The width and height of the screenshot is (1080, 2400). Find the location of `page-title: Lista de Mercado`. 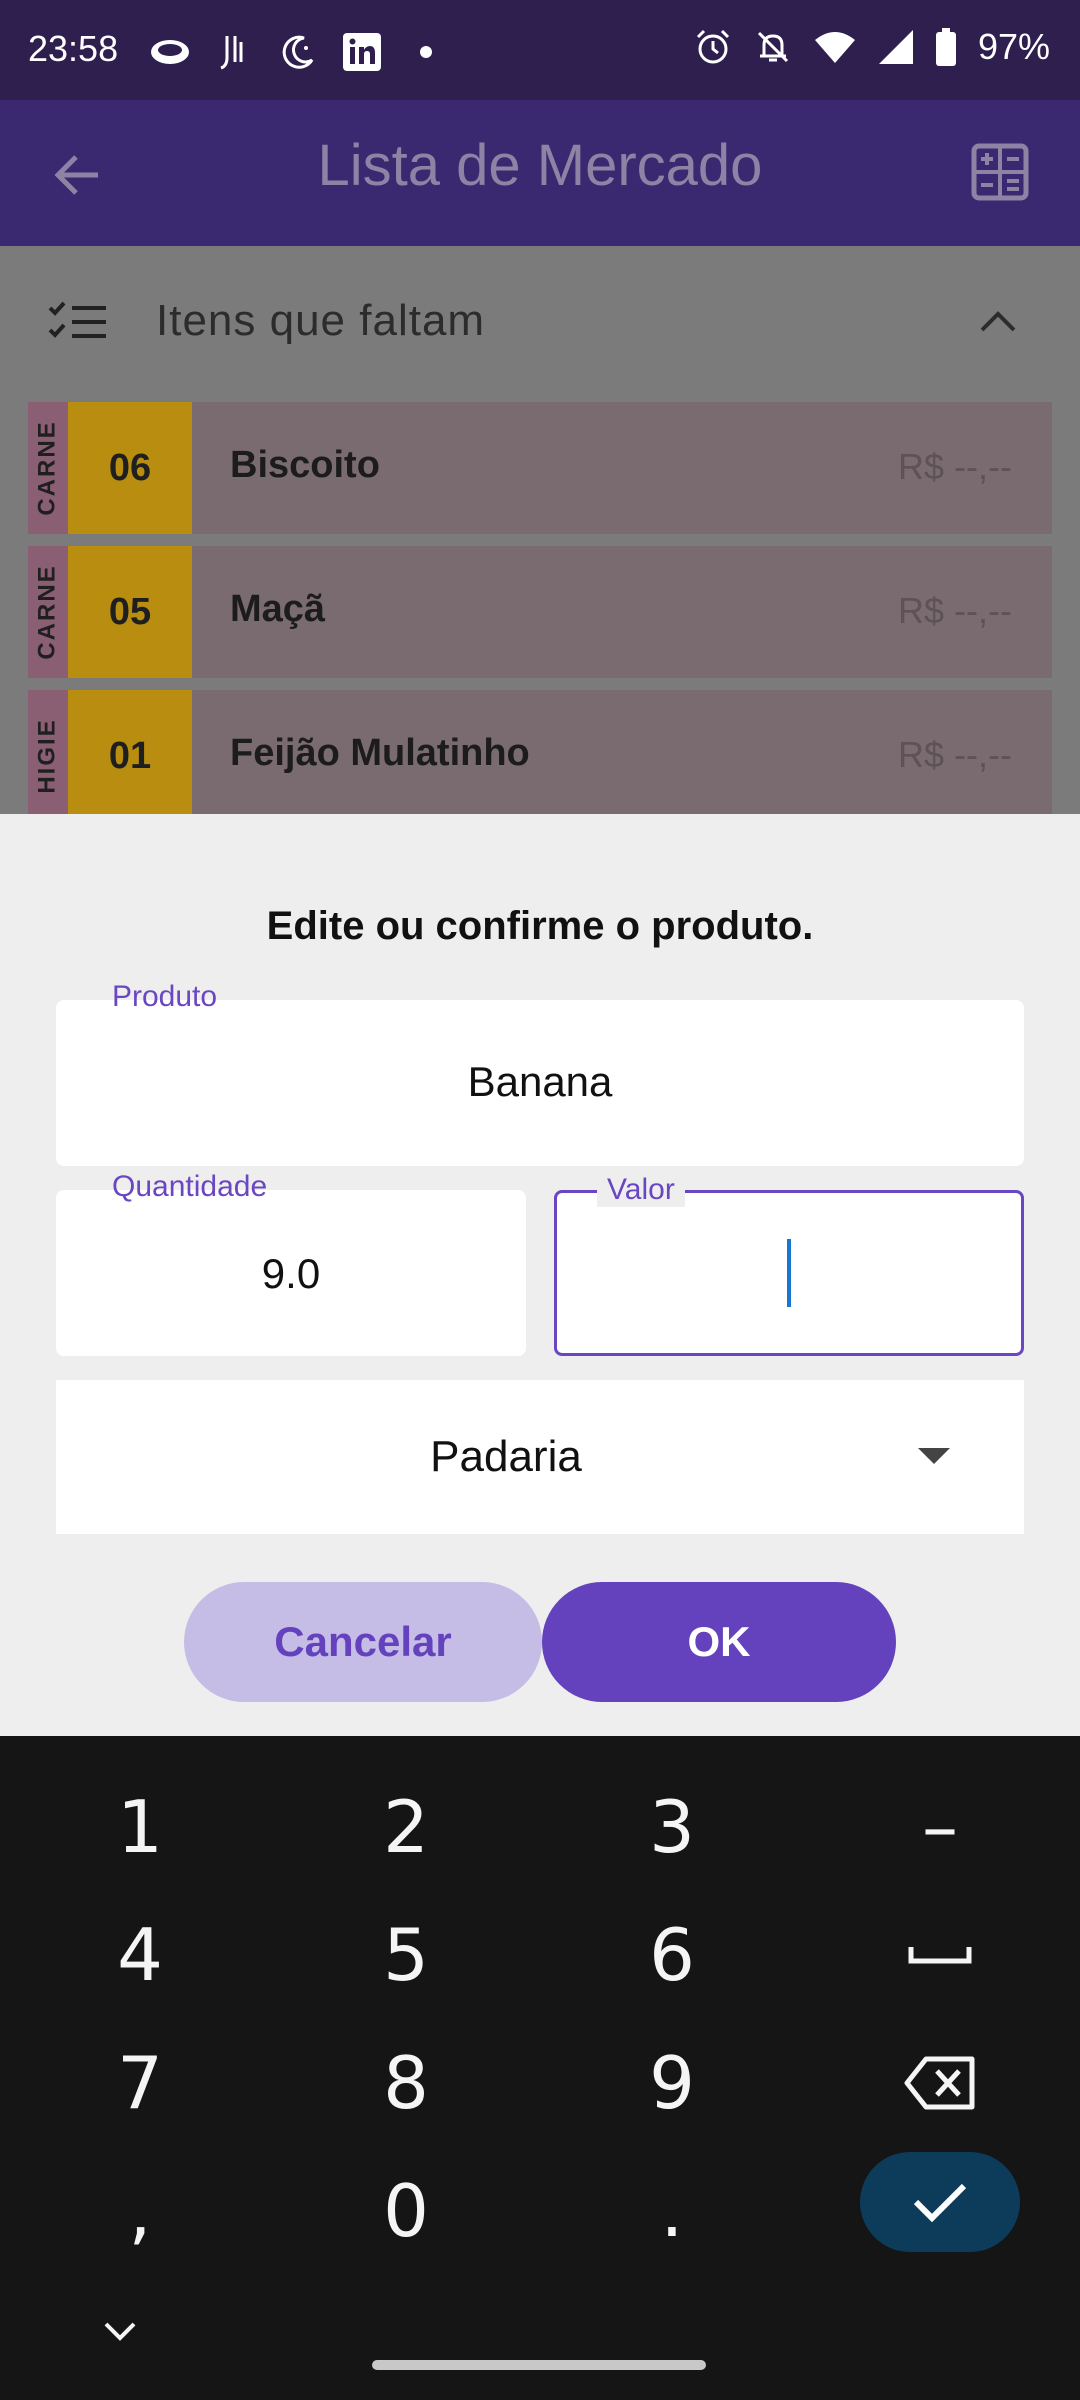

page-title: Lista de Mercado is located at coordinates (540, 165).